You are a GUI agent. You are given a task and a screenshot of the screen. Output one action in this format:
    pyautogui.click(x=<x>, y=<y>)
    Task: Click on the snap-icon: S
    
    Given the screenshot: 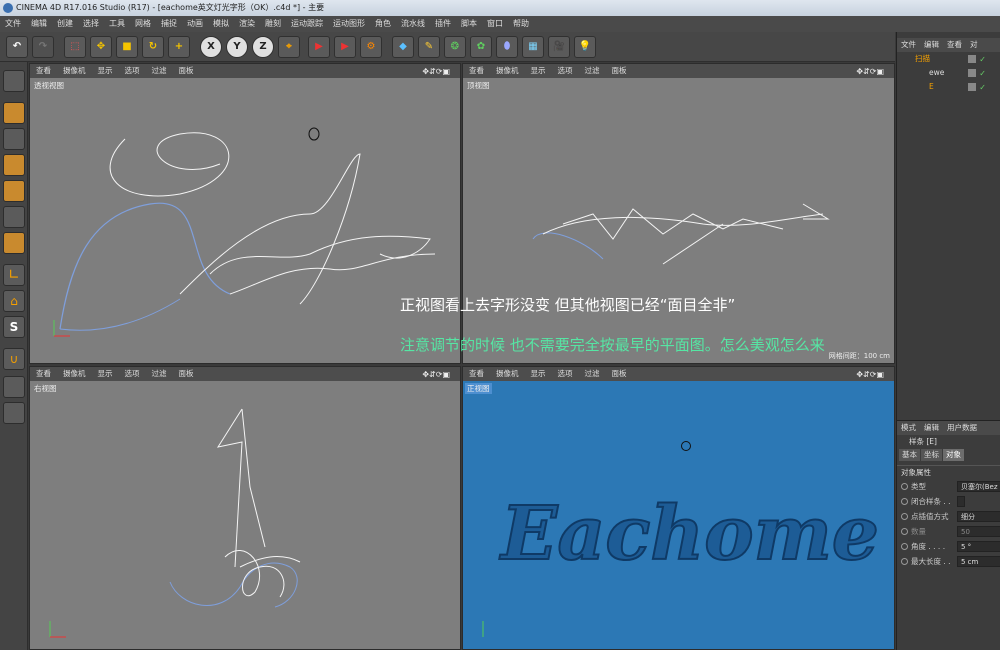 What is the action you would take?
    pyautogui.click(x=14, y=327)
    